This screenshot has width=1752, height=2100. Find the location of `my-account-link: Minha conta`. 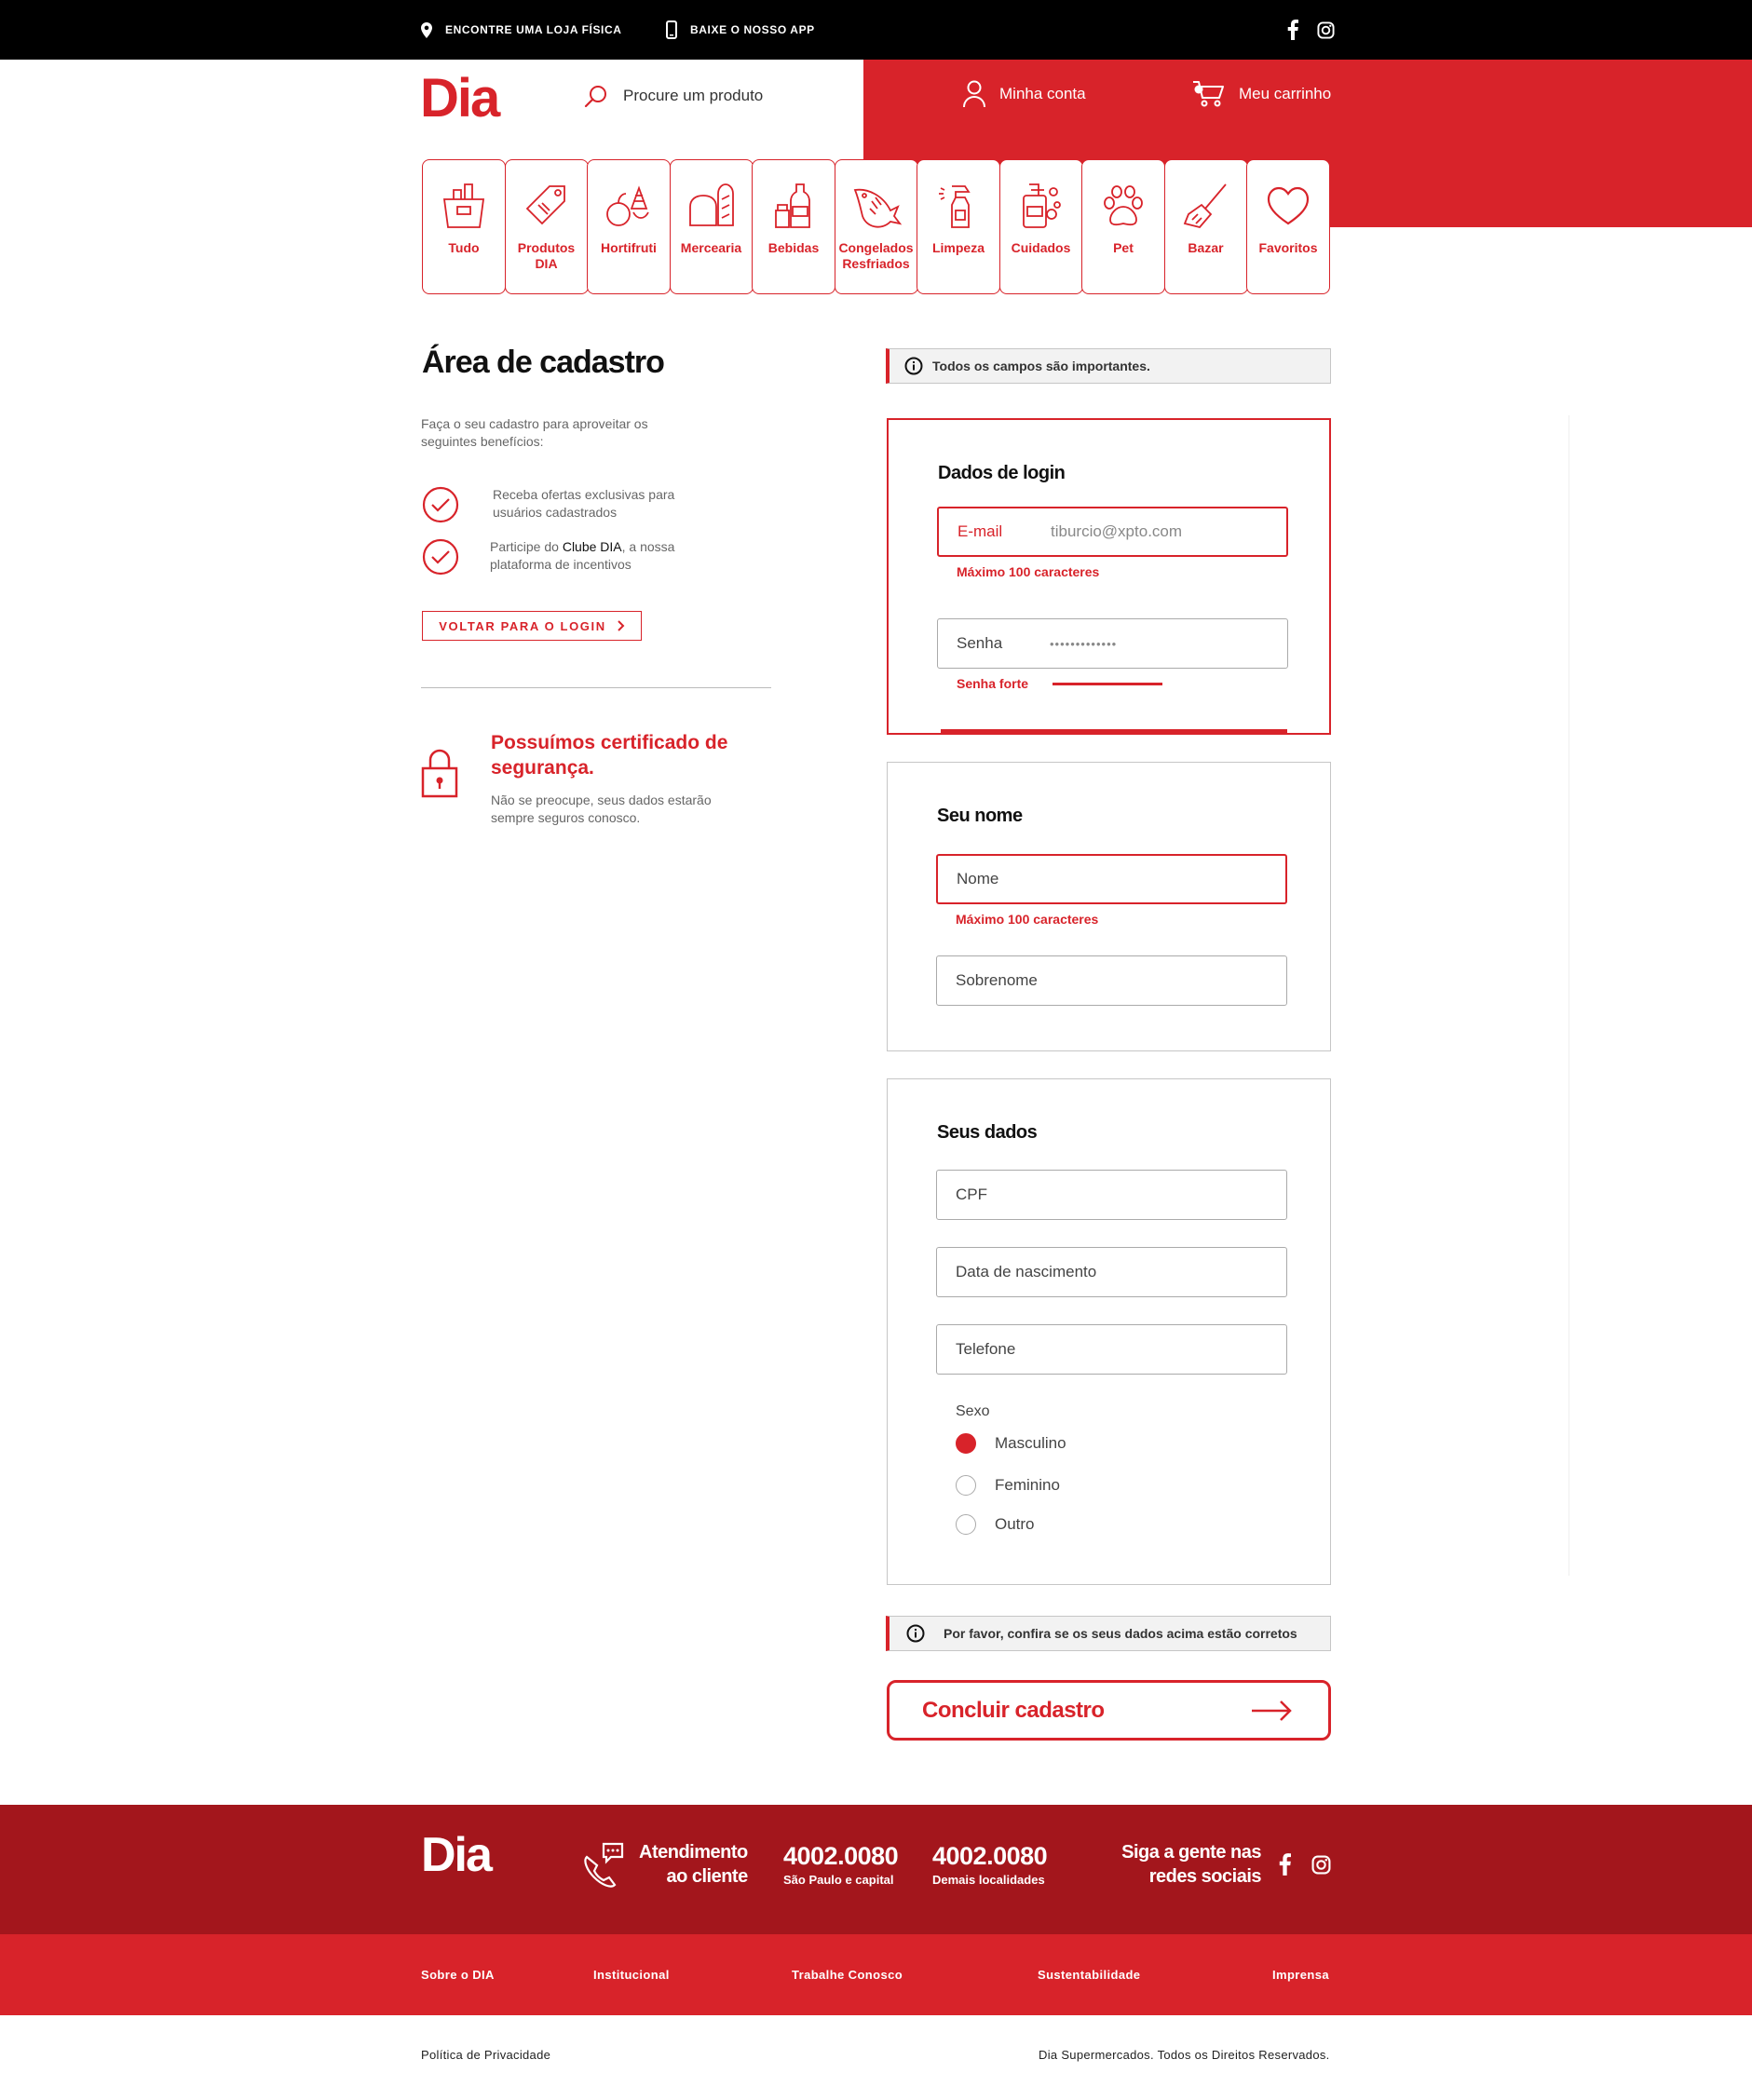

my-account-link: Minha conta is located at coordinates (1024, 94).